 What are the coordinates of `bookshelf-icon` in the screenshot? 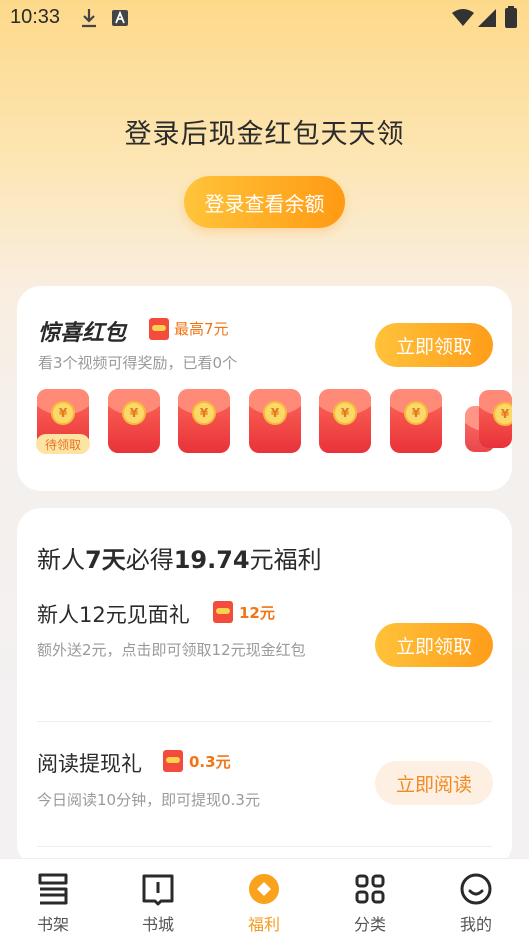 It's located at (53, 889).